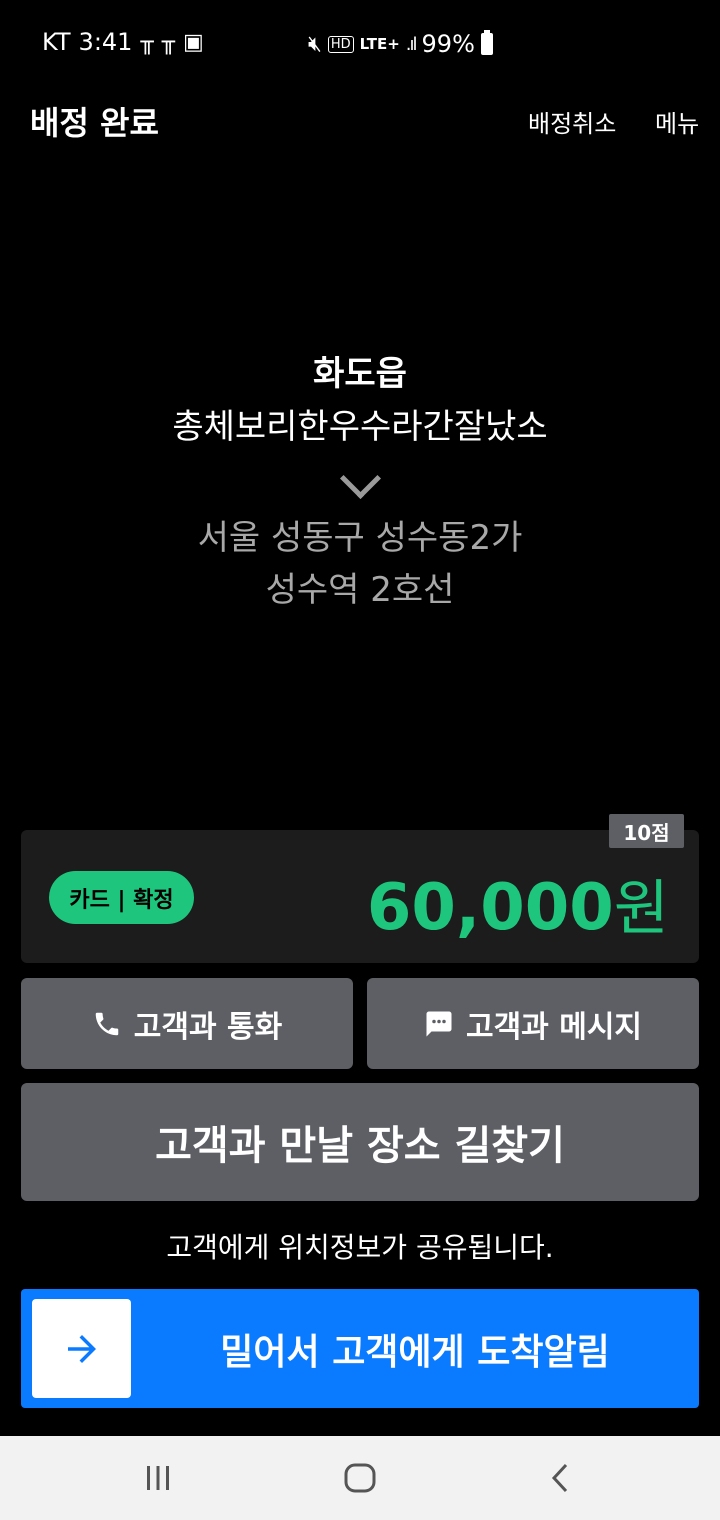 Image resolution: width=720 pixels, height=1520 pixels. What do you see at coordinates (439, 1023) in the screenshot?
I see `message-icon` at bounding box center [439, 1023].